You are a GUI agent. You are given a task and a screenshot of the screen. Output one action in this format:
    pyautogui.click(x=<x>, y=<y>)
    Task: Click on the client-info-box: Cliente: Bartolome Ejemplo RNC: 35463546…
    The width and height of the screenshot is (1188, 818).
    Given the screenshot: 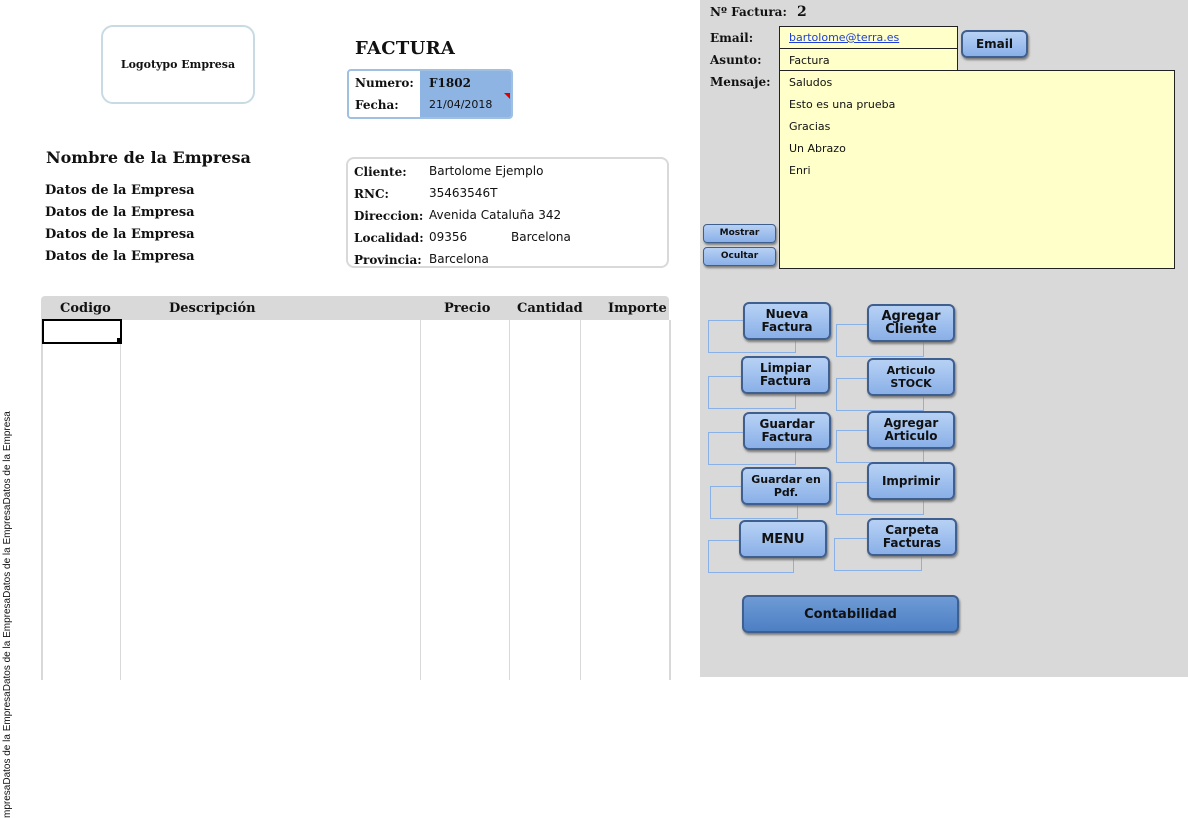 What is the action you would take?
    pyautogui.click(x=507, y=212)
    